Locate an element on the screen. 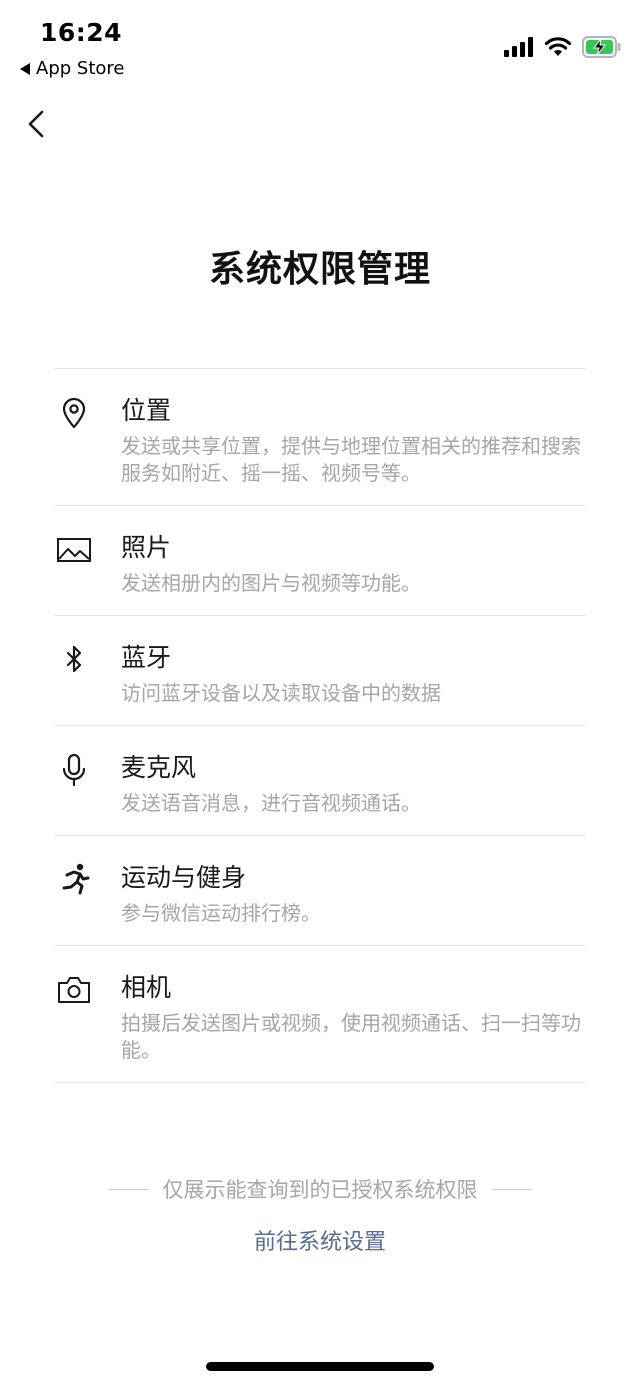 This screenshot has width=640, height=1386. microphone-icon is located at coordinates (74, 770).